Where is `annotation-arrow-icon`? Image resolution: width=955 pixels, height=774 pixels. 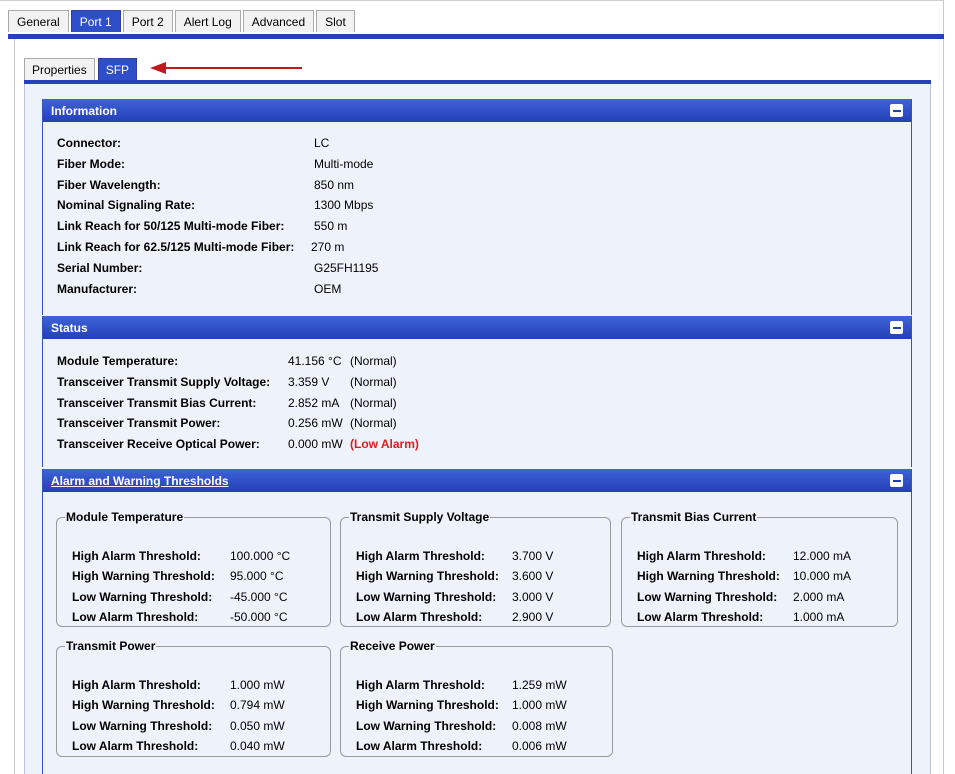
annotation-arrow-icon is located at coordinates (226, 68).